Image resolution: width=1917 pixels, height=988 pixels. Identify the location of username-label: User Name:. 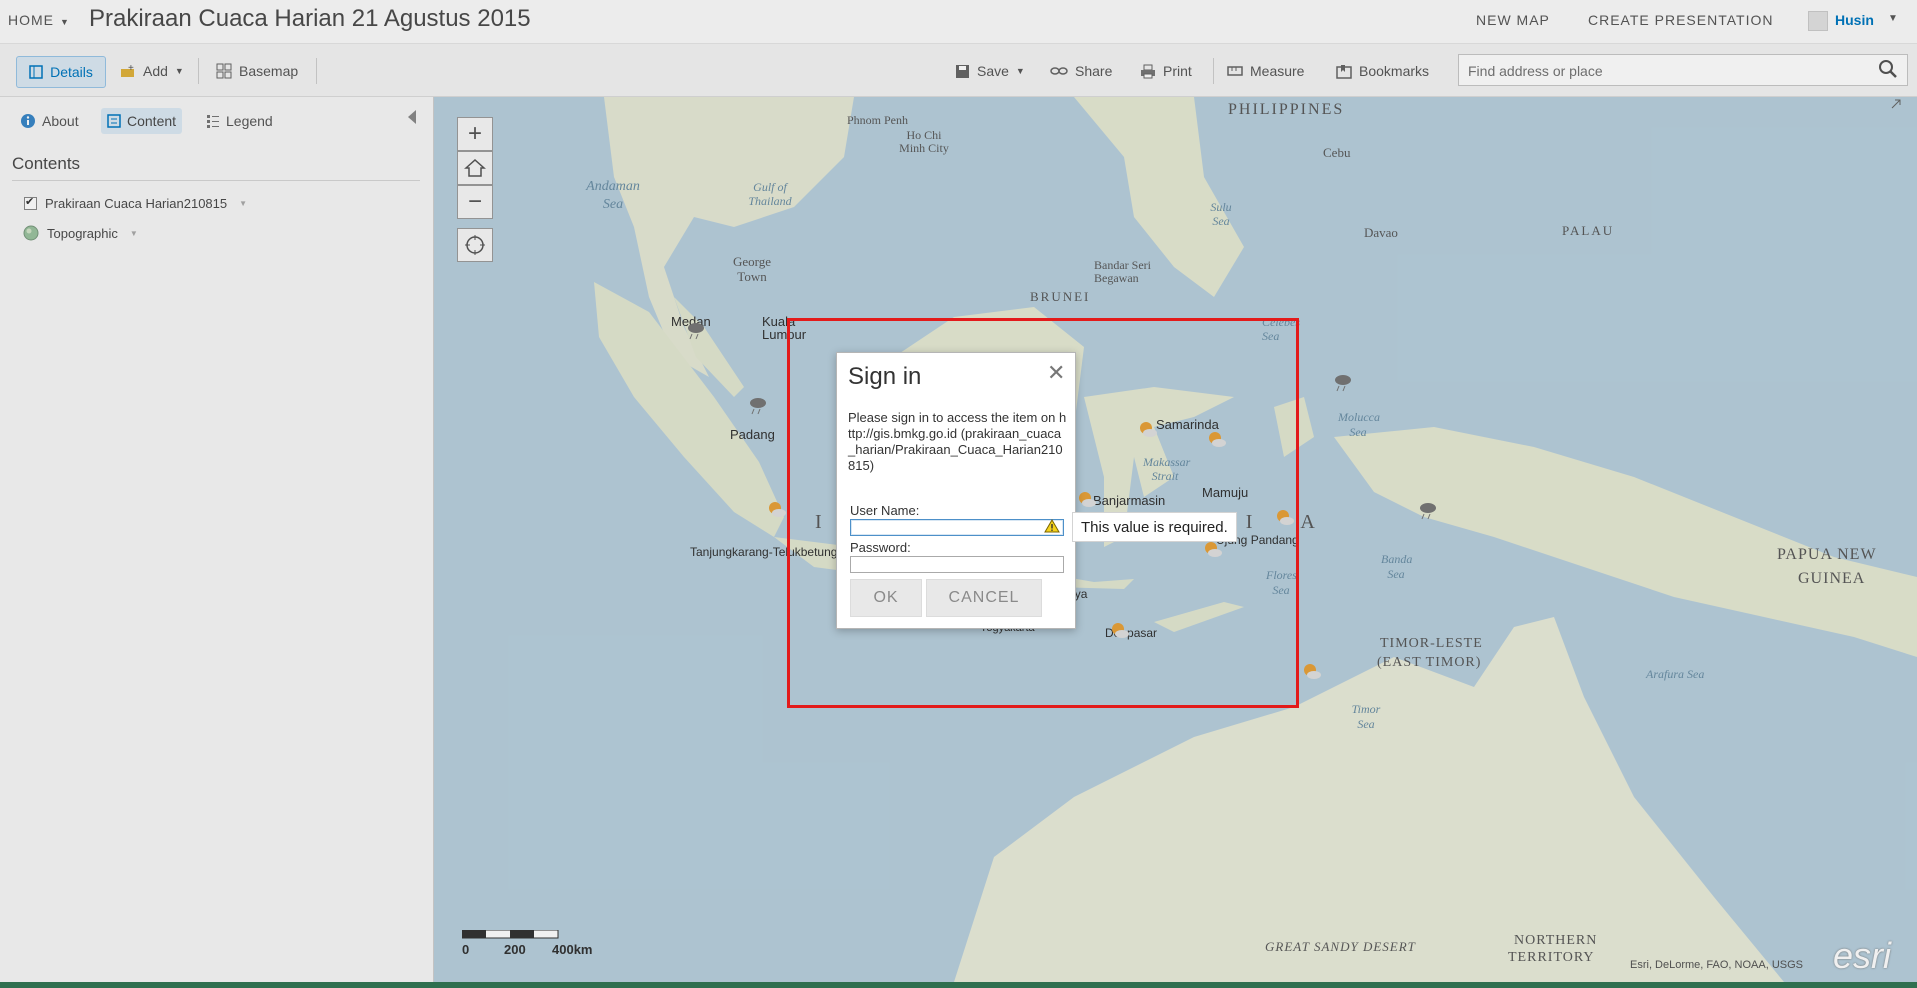
(885, 510).